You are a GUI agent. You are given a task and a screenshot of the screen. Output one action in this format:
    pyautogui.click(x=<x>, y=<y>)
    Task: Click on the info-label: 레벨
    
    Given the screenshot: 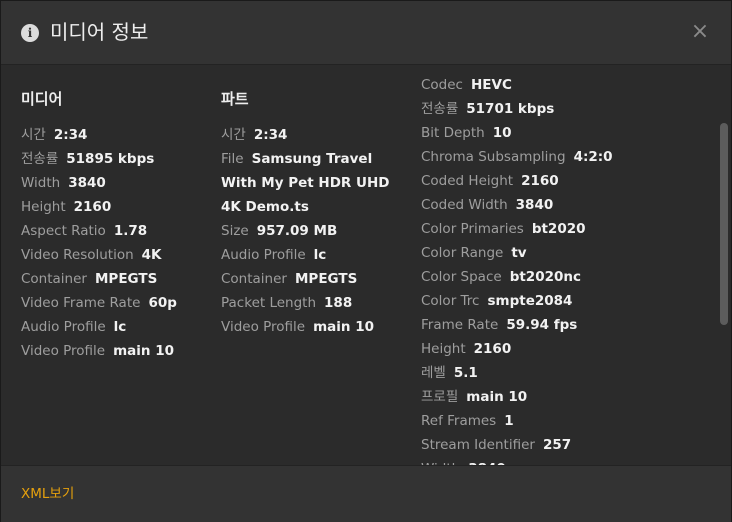 What is the action you would take?
    pyautogui.click(x=433, y=373)
    